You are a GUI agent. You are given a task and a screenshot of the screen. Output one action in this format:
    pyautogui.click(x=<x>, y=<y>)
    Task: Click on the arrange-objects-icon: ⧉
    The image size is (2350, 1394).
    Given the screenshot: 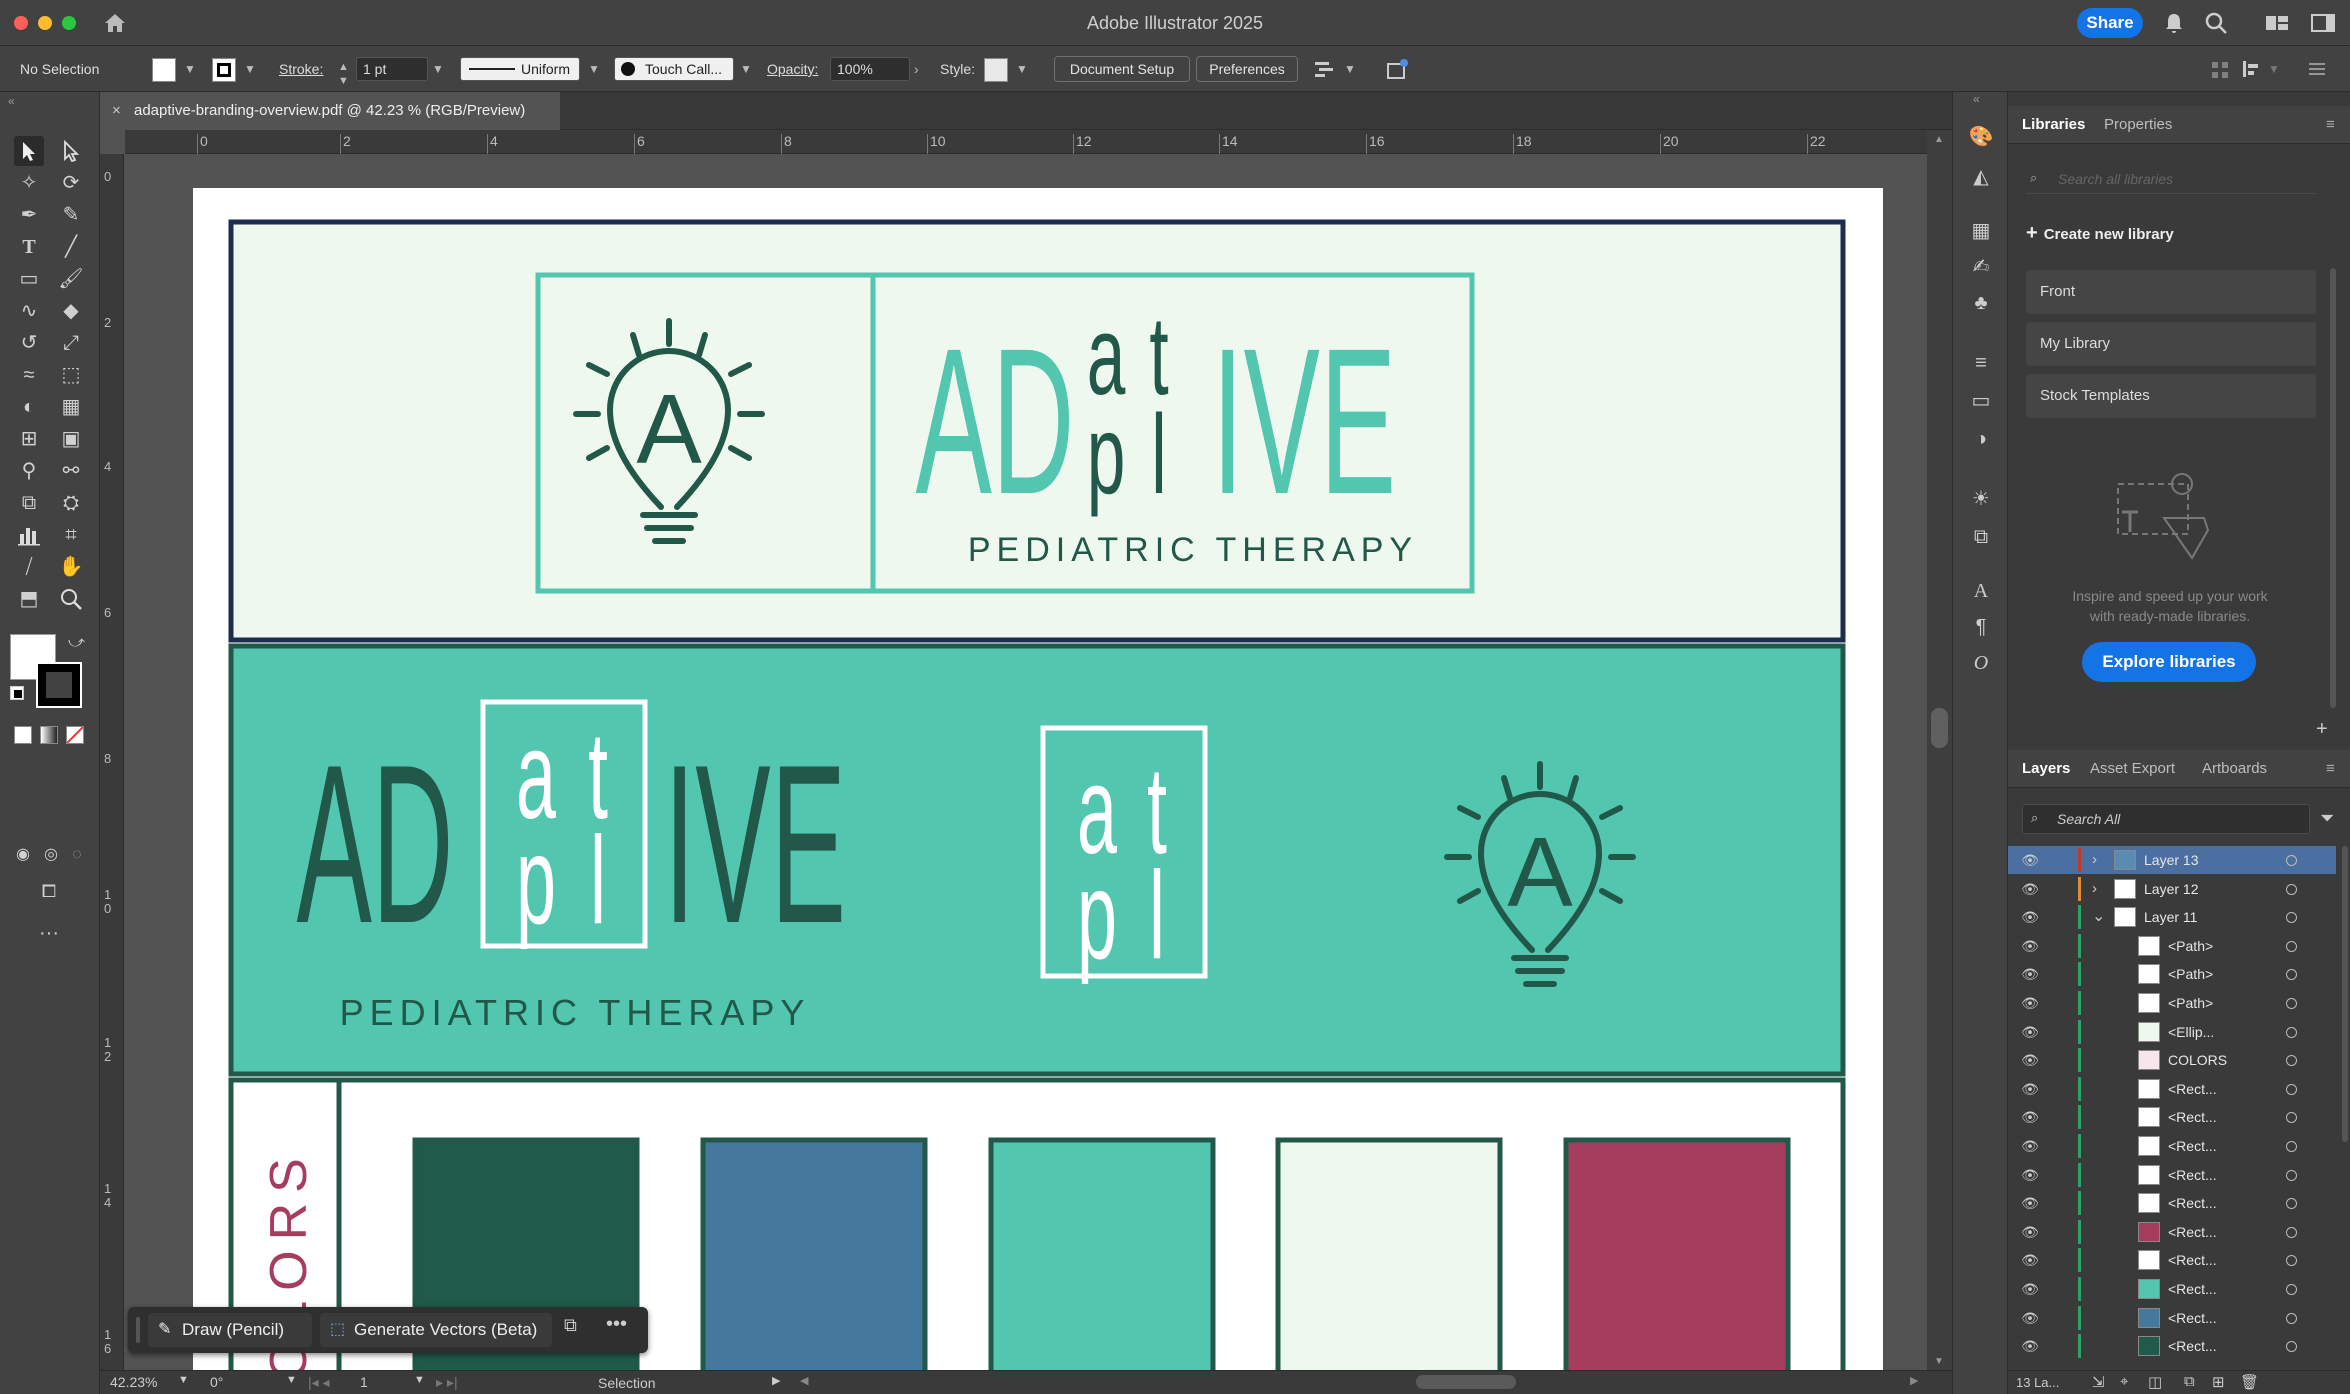 What is the action you would take?
    pyautogui.click(x=570, y=1325)
    